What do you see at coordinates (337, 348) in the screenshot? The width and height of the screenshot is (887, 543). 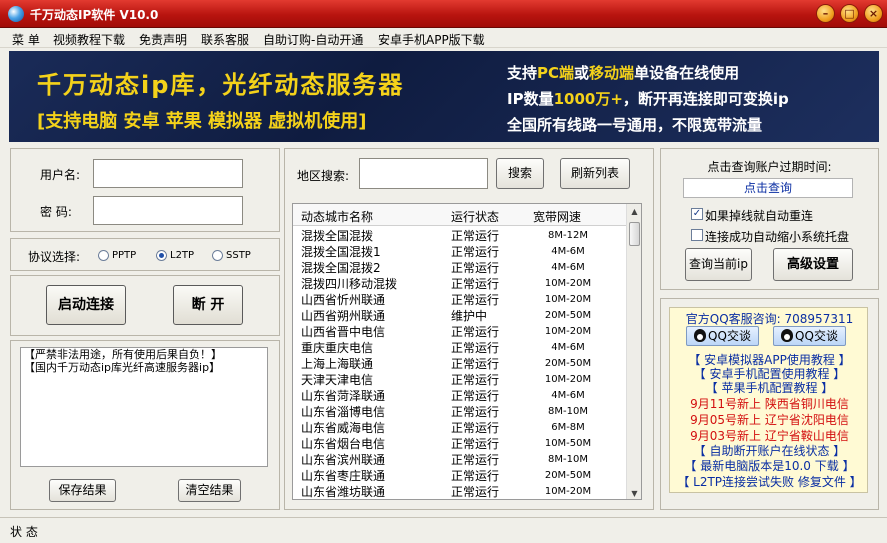 I see `city-cell: 重庆重庆电信` at bounding box center [337, 348].